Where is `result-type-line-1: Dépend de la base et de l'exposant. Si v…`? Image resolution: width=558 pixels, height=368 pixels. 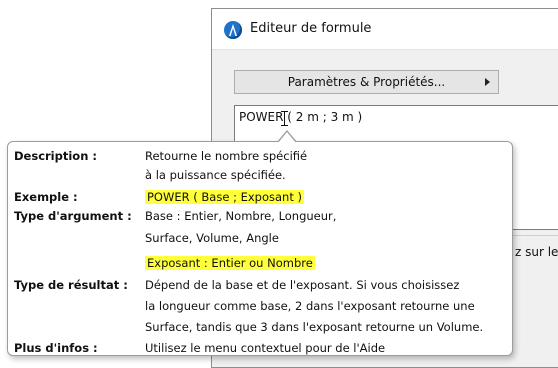
result-type-line-1: Dépend de la base et de l'exposant. Si v… is located at coordinates (302, 285).